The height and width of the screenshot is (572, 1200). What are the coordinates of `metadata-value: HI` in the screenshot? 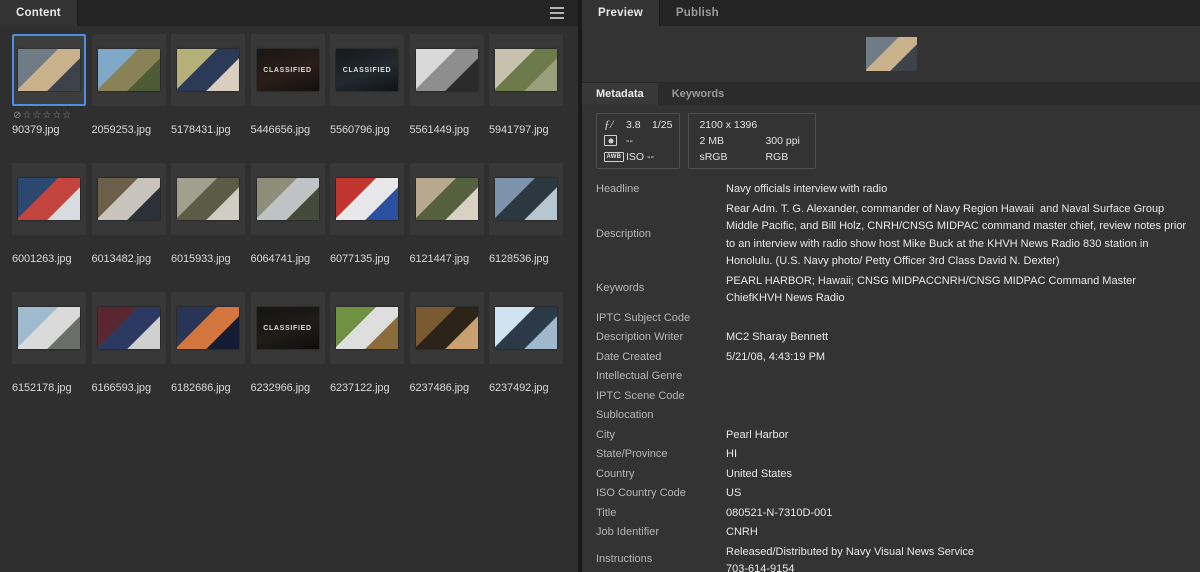 It's located at (961, 454).